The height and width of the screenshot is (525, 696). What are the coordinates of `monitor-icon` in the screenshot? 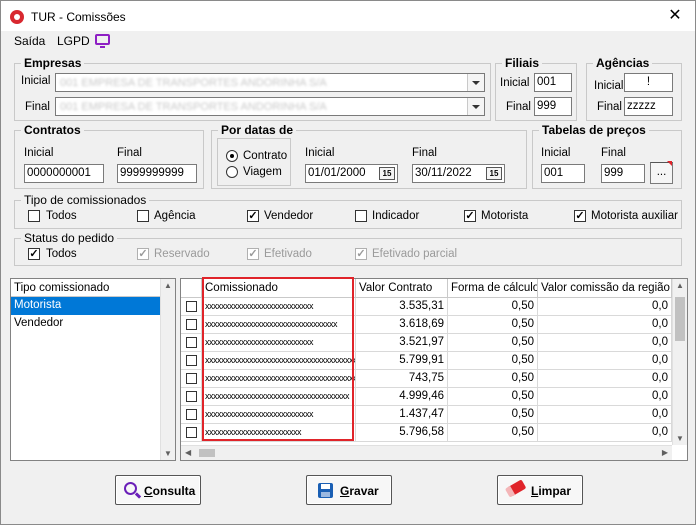 It's located at (102, 41).